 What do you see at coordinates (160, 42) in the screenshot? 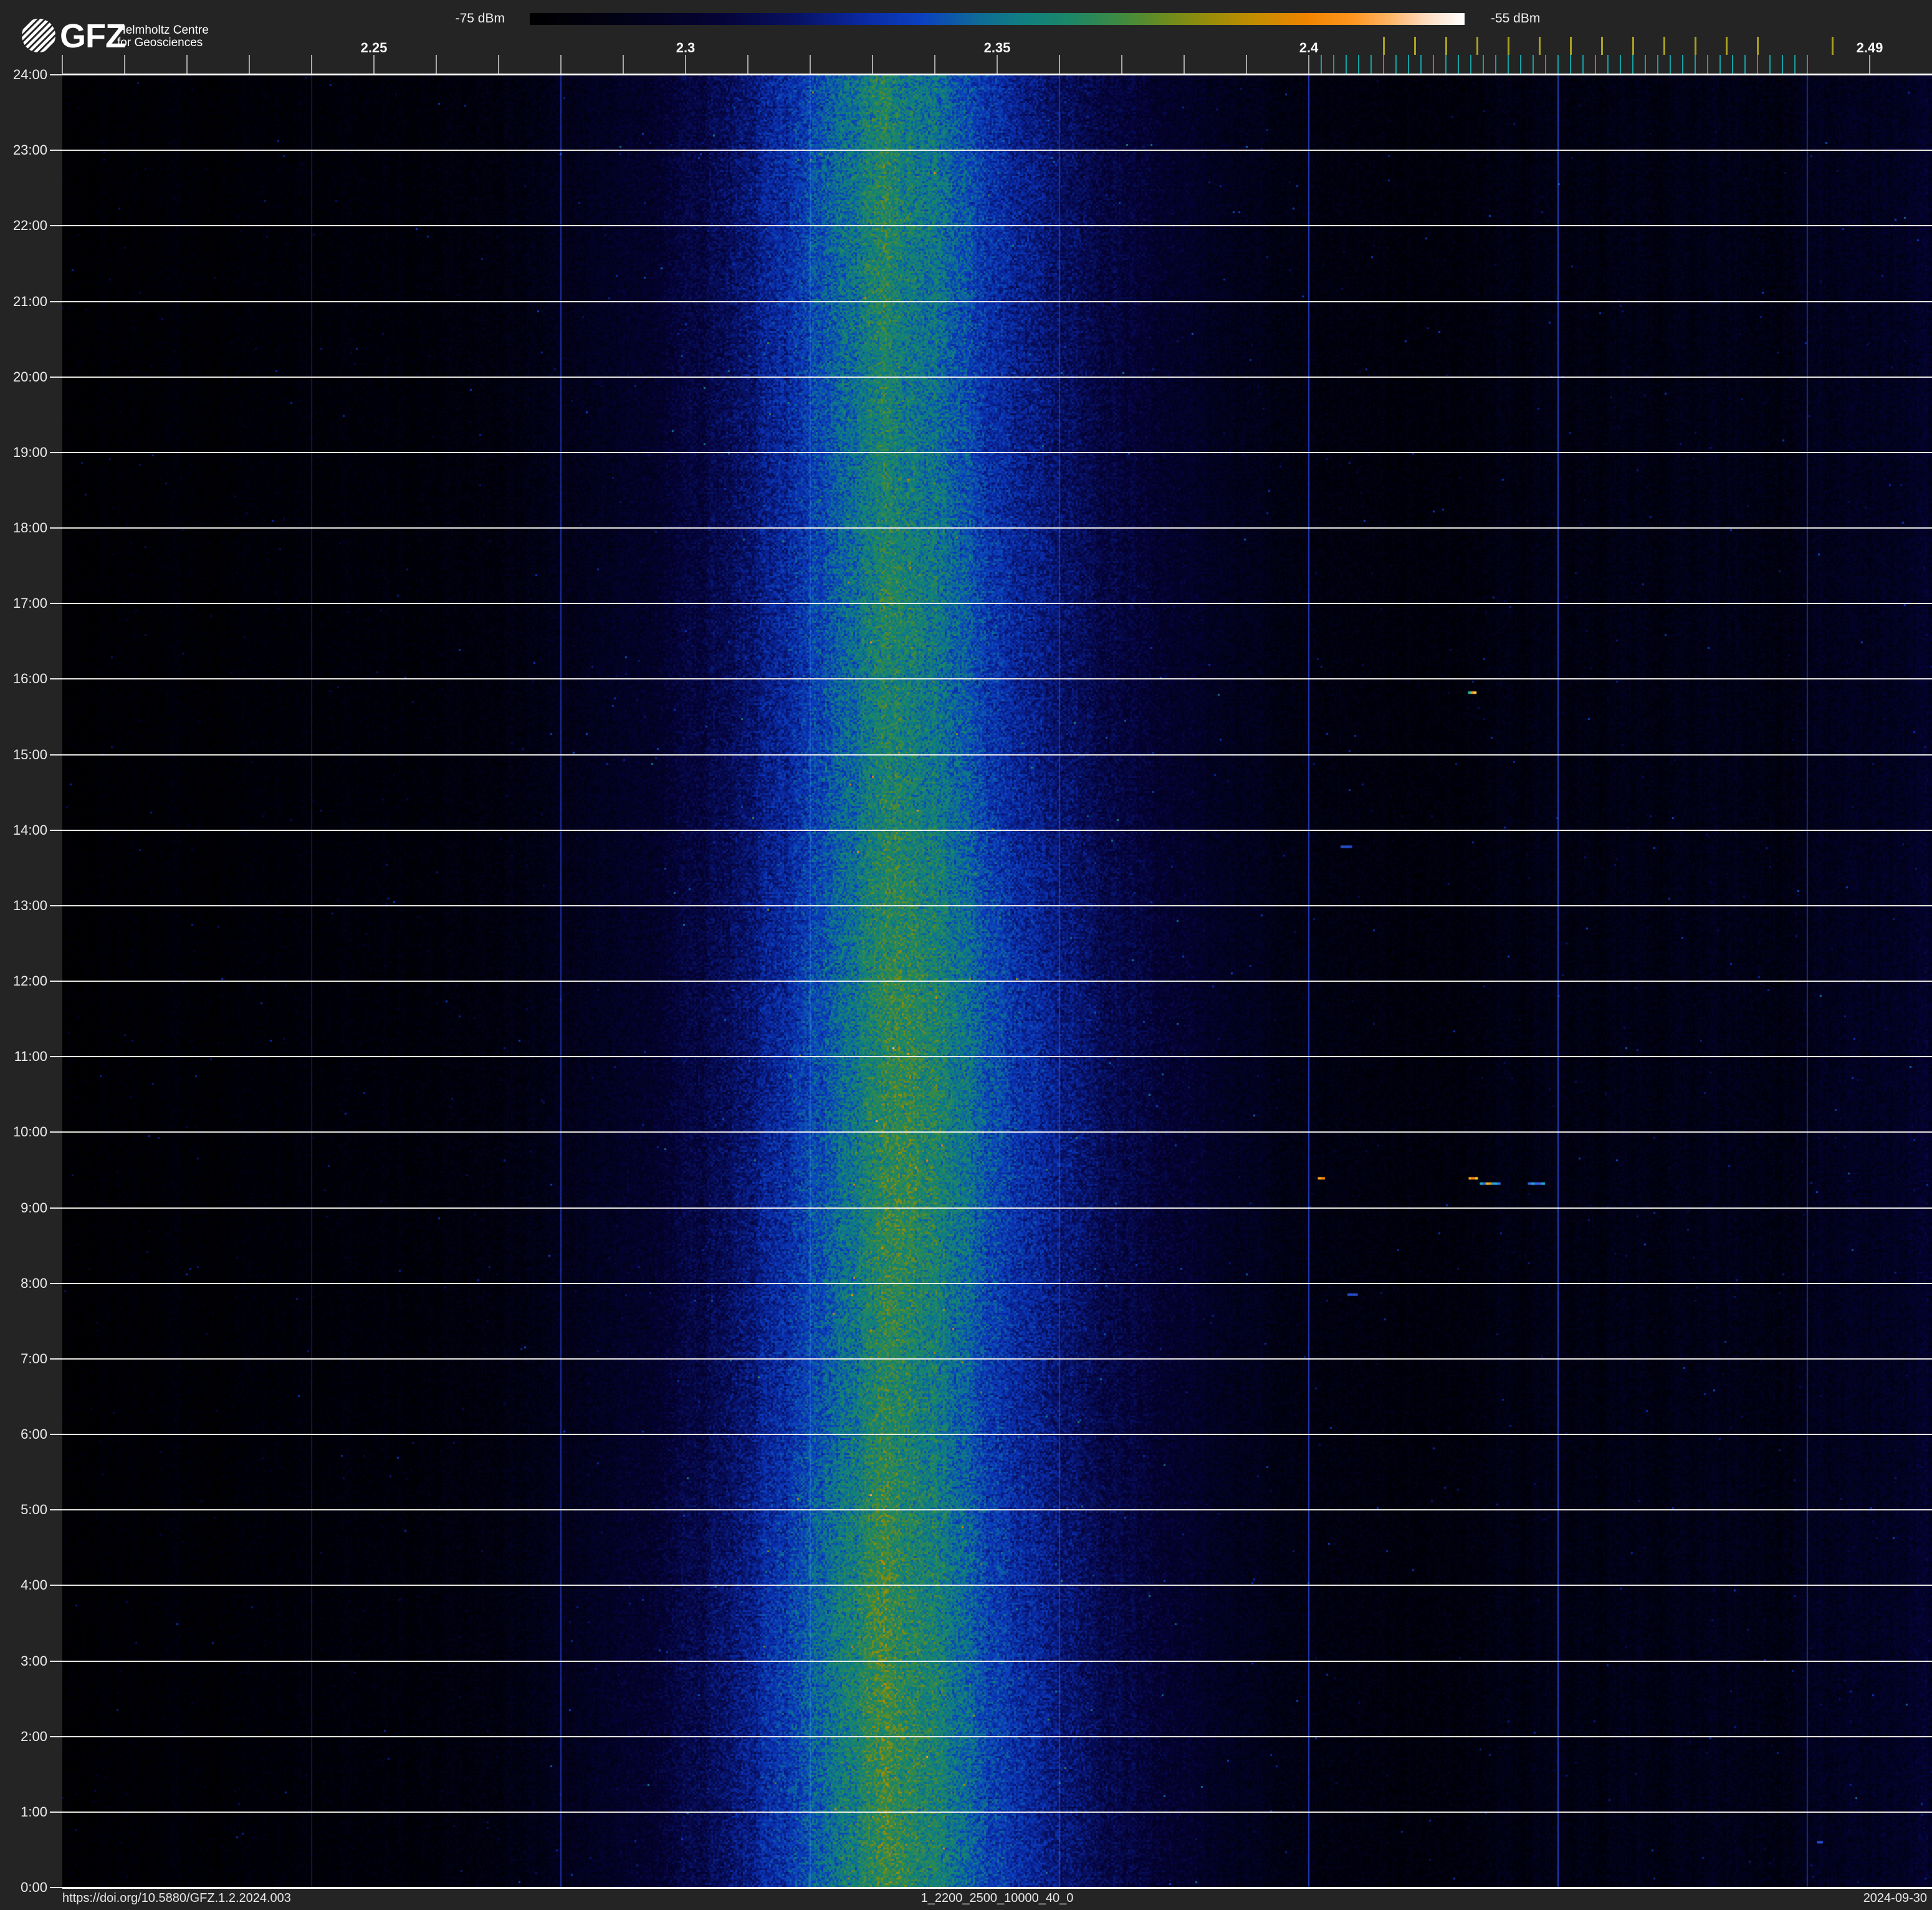
I see `logo-line2-text: for Geosciences` at bounding box center [160, 42].